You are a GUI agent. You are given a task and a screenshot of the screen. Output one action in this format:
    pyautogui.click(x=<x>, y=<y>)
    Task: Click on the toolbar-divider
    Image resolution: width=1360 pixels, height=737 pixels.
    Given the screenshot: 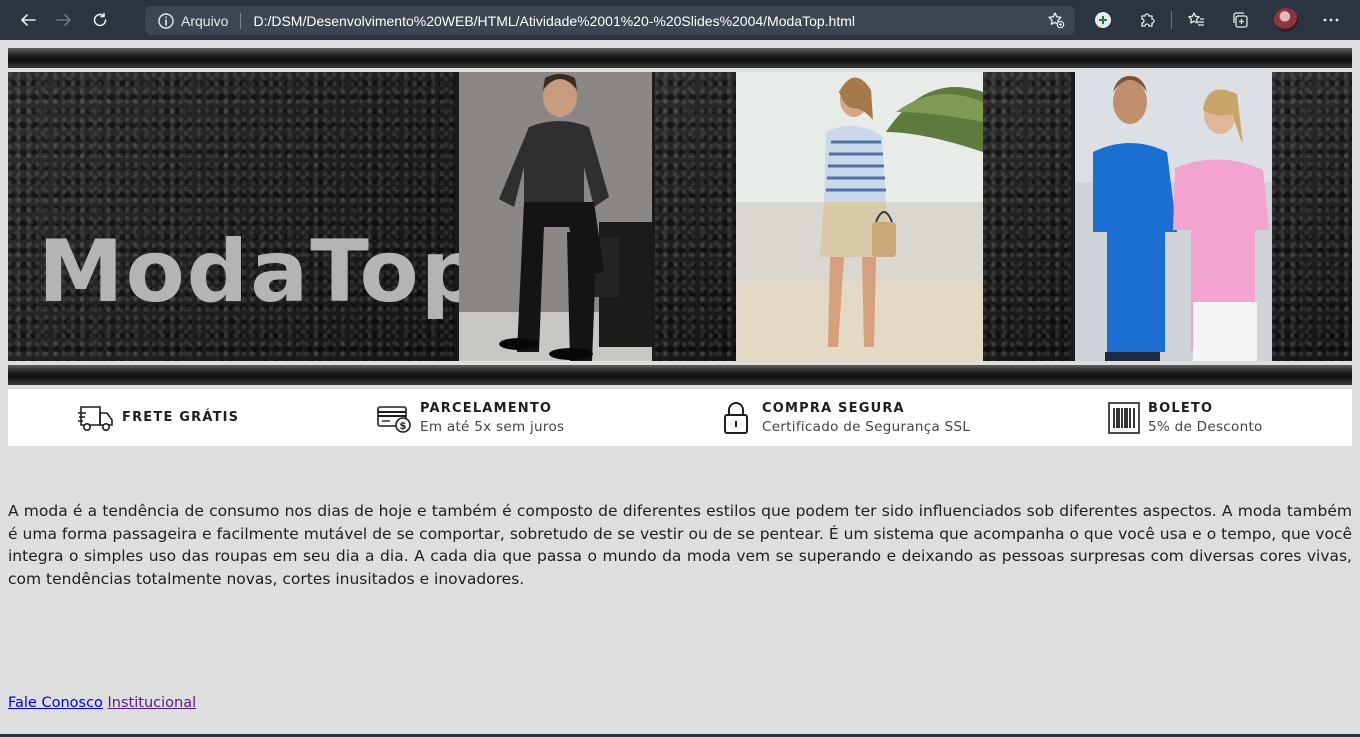 What is the action you would take?
    pyautogui.click(x=1171, y=20)
    